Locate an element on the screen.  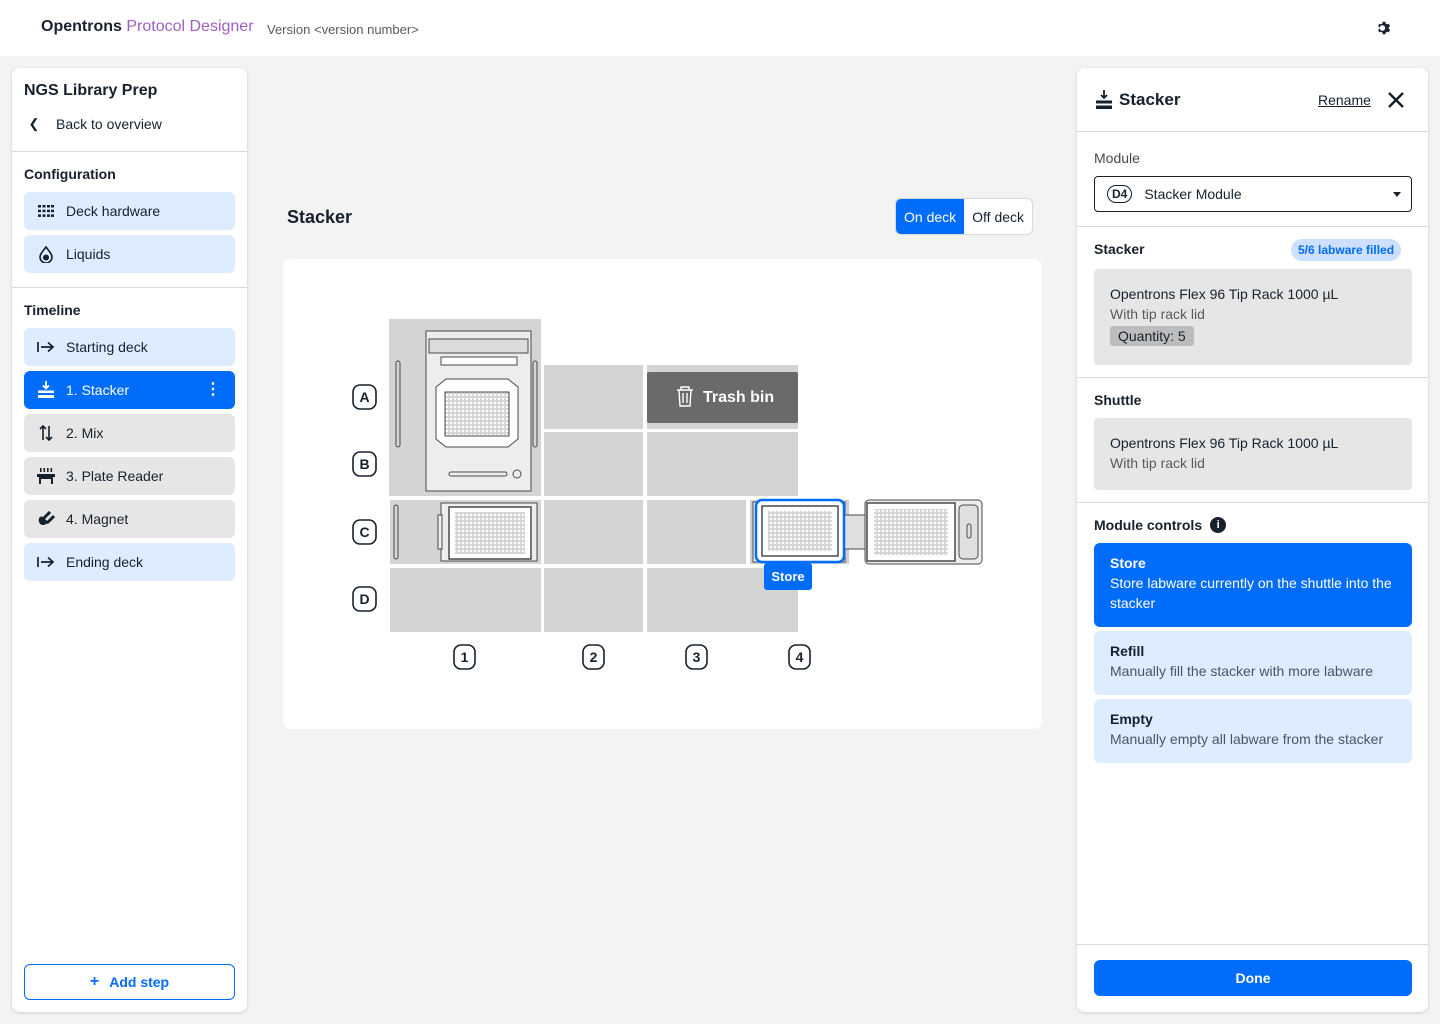
control-title: Store is located at coordinates (1128, 563).